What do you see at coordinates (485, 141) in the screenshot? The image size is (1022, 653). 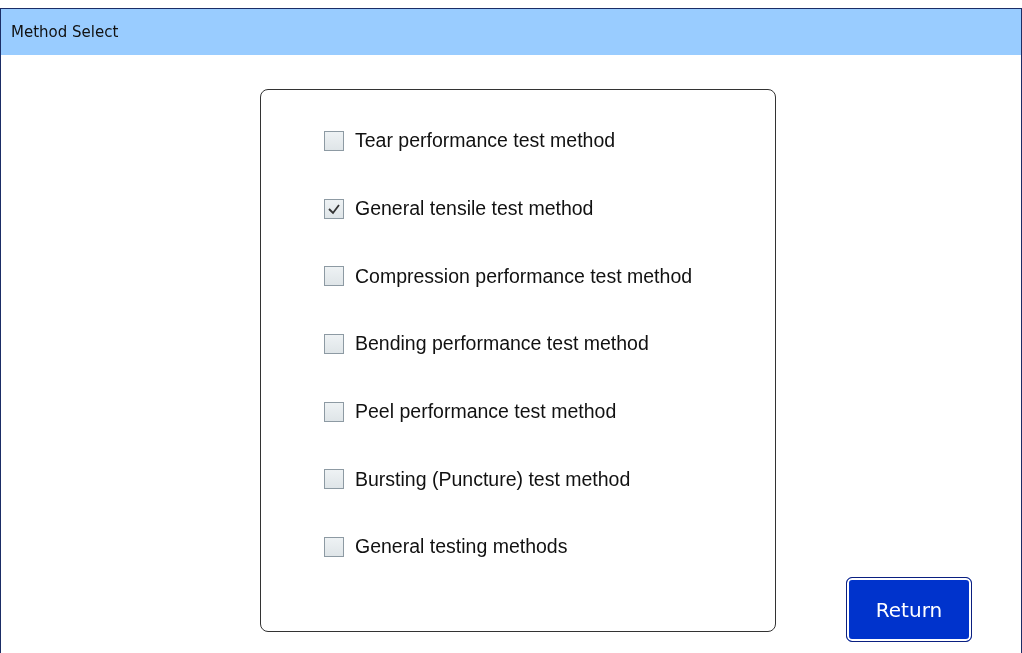 I see `method-label: Tear performance test method` at bounding box center [485, 141].